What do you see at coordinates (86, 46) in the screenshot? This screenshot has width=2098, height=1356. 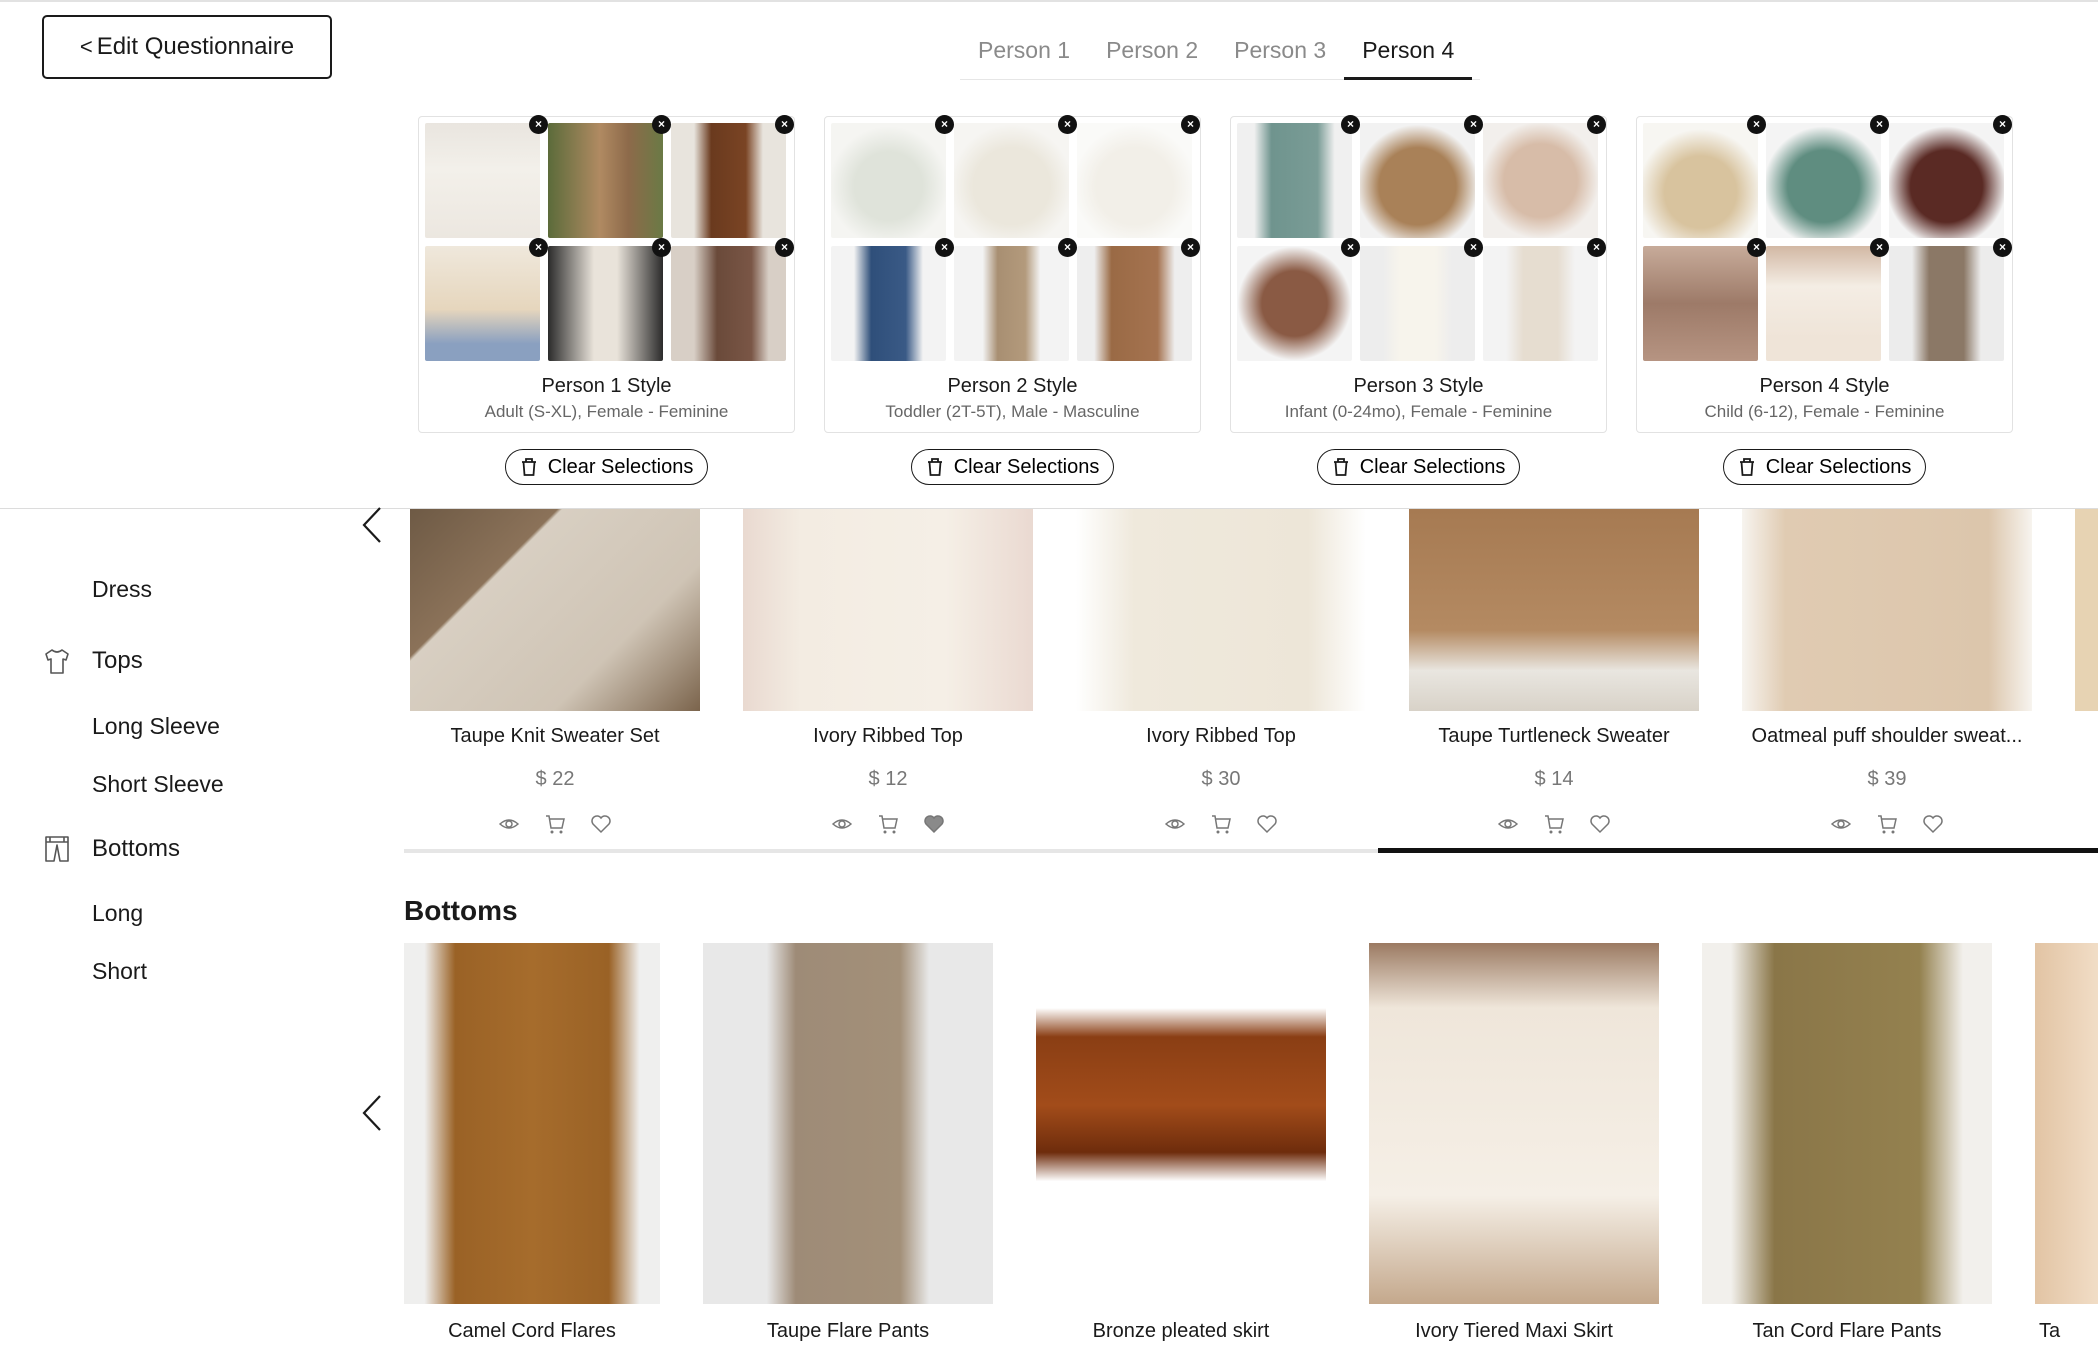 I see `chevron-left-icon: <` at bounding box center [86, 46].